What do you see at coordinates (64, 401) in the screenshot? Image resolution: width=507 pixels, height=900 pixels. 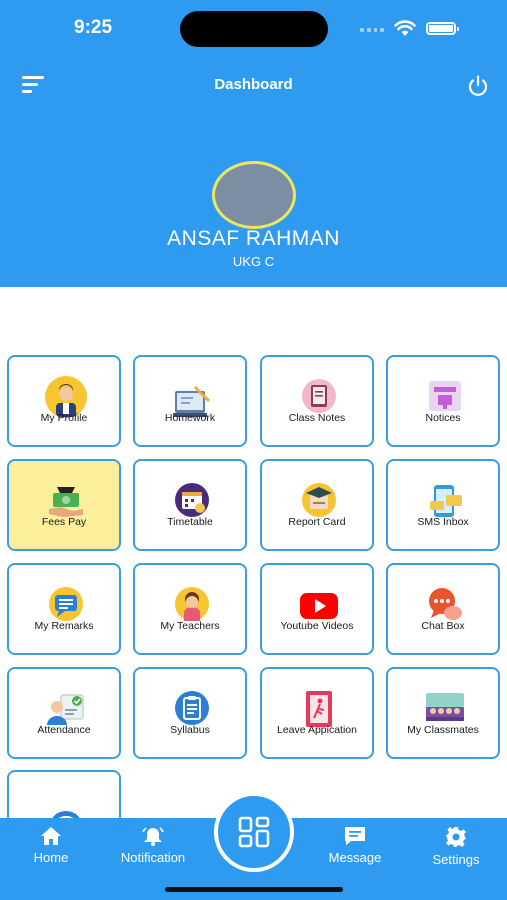 I see `tile-my-profile: My Profile` at bounding box center [64, 401].